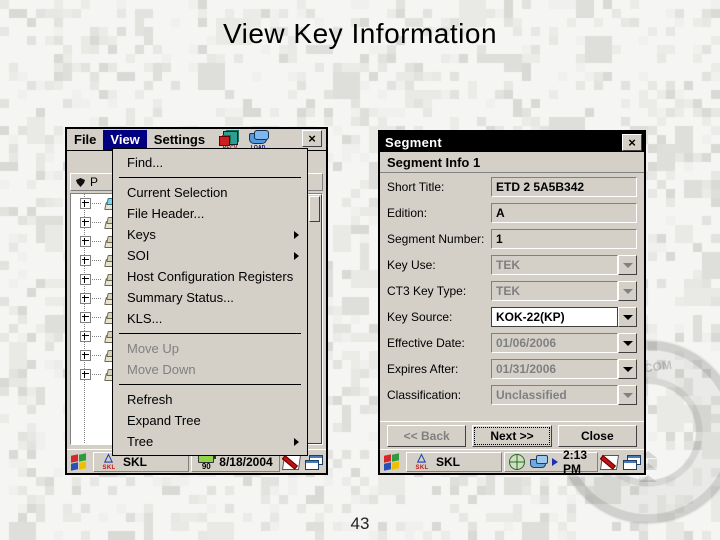 The height and width of the screenshot is (540, 720). What do you see at coordinates (424, 395) in the screenshot?
I see `field-label: Classification:` at bounding box center [424, 395].